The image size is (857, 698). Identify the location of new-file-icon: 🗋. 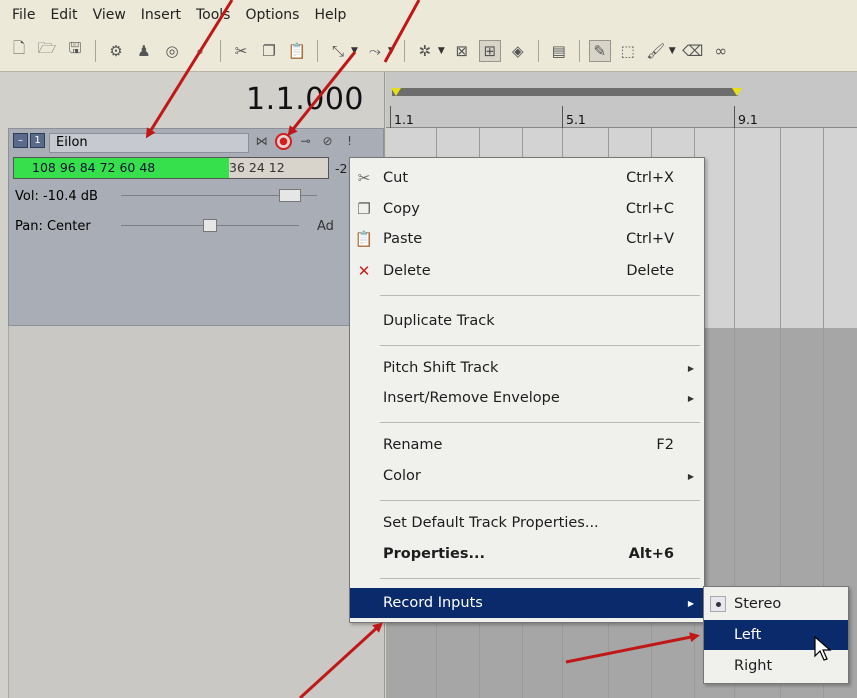
(19, 50).